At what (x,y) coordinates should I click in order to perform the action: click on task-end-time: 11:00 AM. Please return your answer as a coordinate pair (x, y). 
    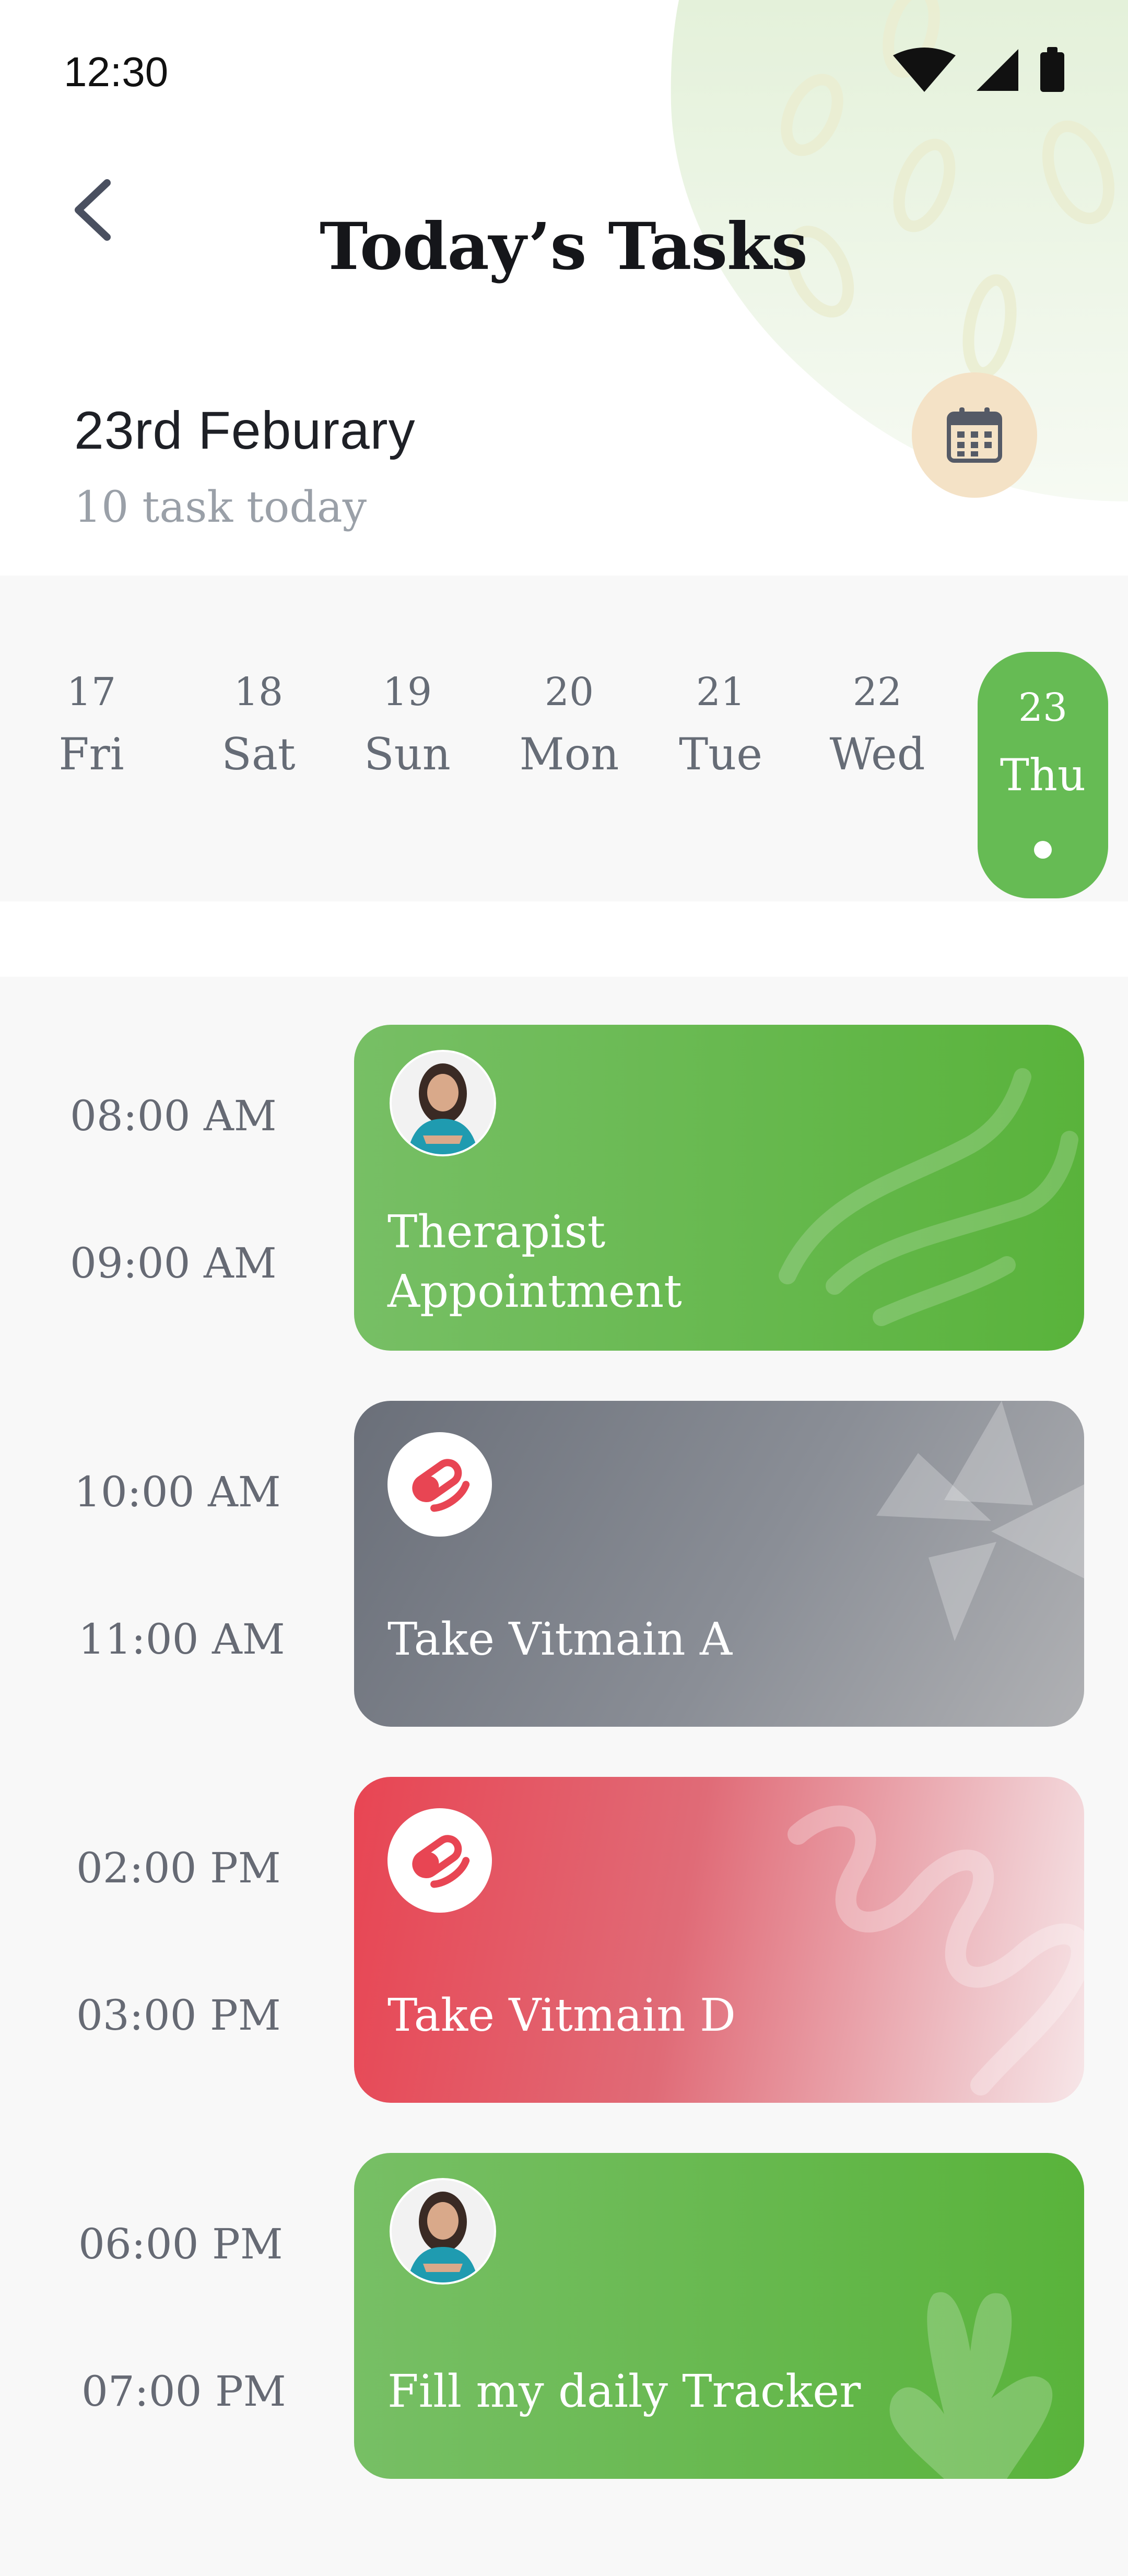
    Looking at the image, I should click on (182, 1639).